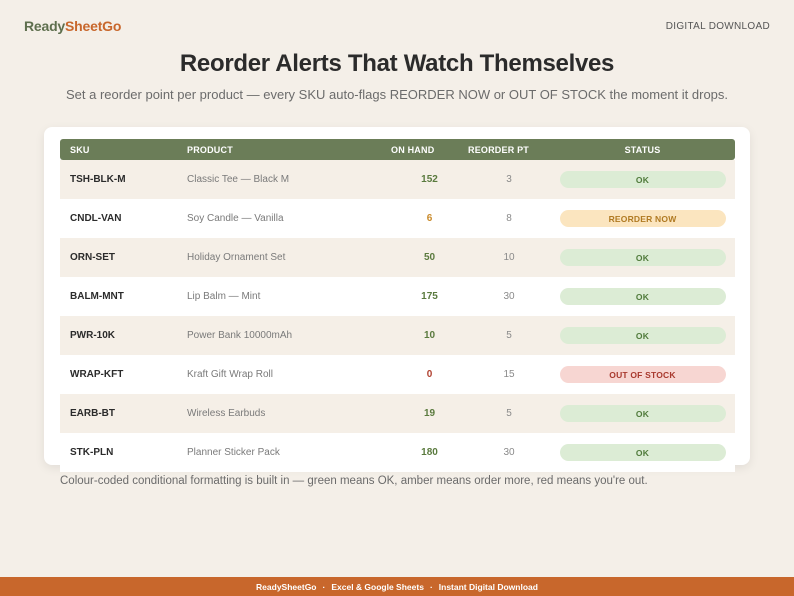 The height and width of the screenshot is (596, 794). What do you see at coordinates (92, 413) in the screenshot?
I see `cell-sku: EARB-BT` at bounding box center [92, 413].